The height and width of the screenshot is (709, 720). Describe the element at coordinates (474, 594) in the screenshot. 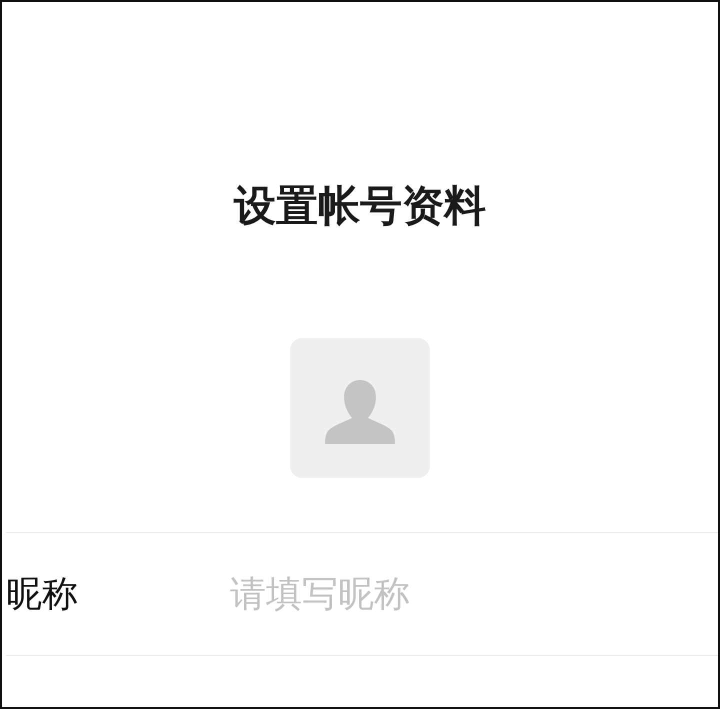

I see `nickname-field: 请填写昵称` at that location.